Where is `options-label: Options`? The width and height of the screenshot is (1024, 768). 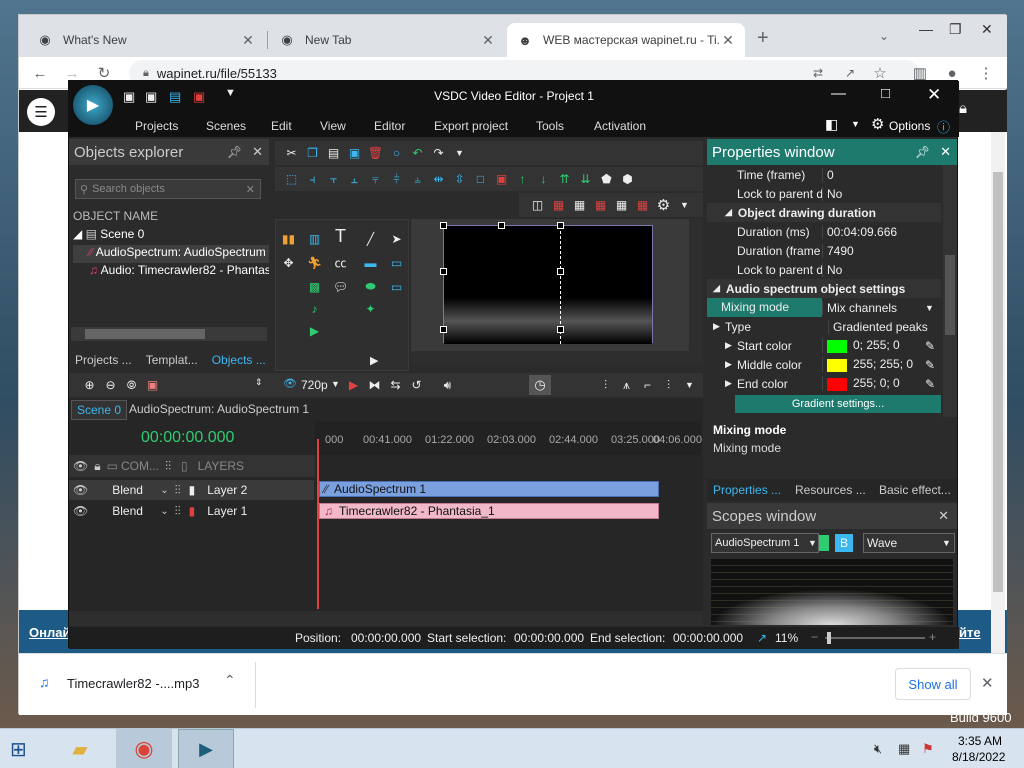
options-label: Options is located at coordinates (909, 126).